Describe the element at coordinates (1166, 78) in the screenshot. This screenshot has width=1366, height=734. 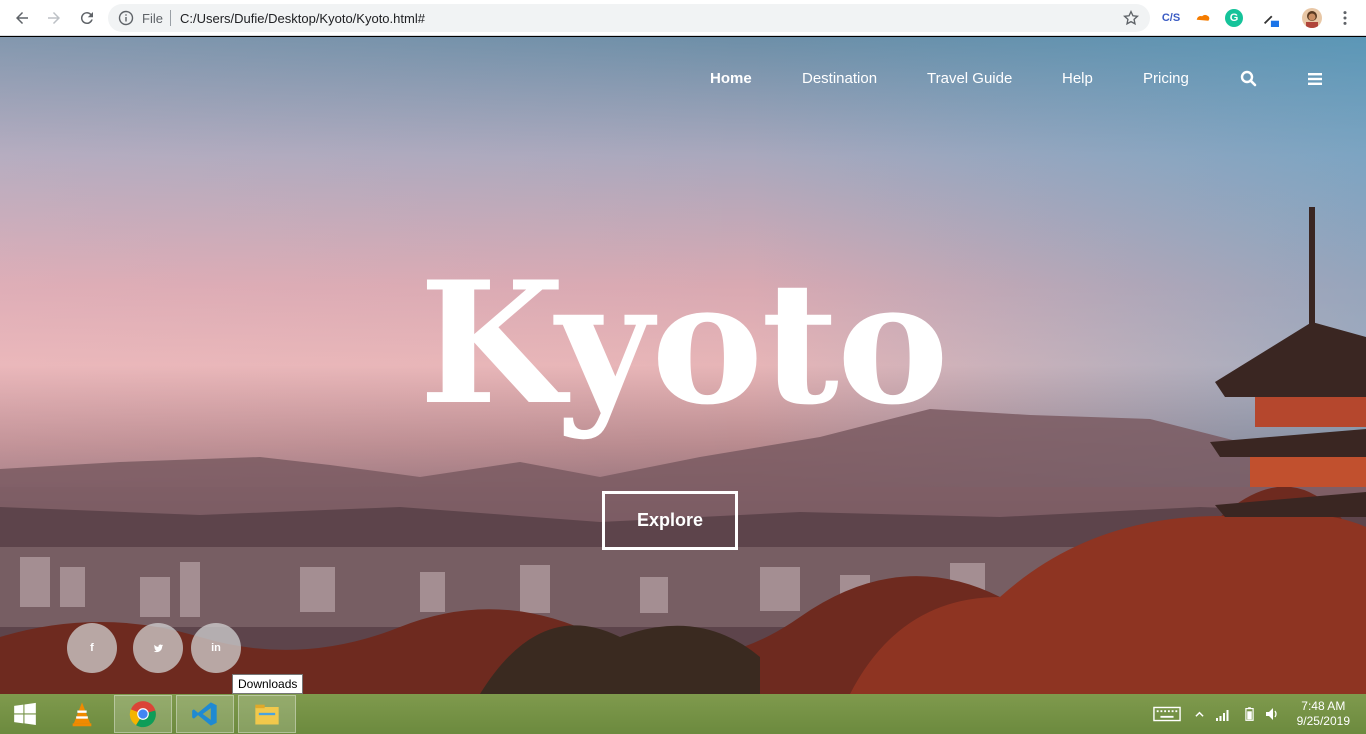
I see `nav-pricing-link: Pricing` at that location.